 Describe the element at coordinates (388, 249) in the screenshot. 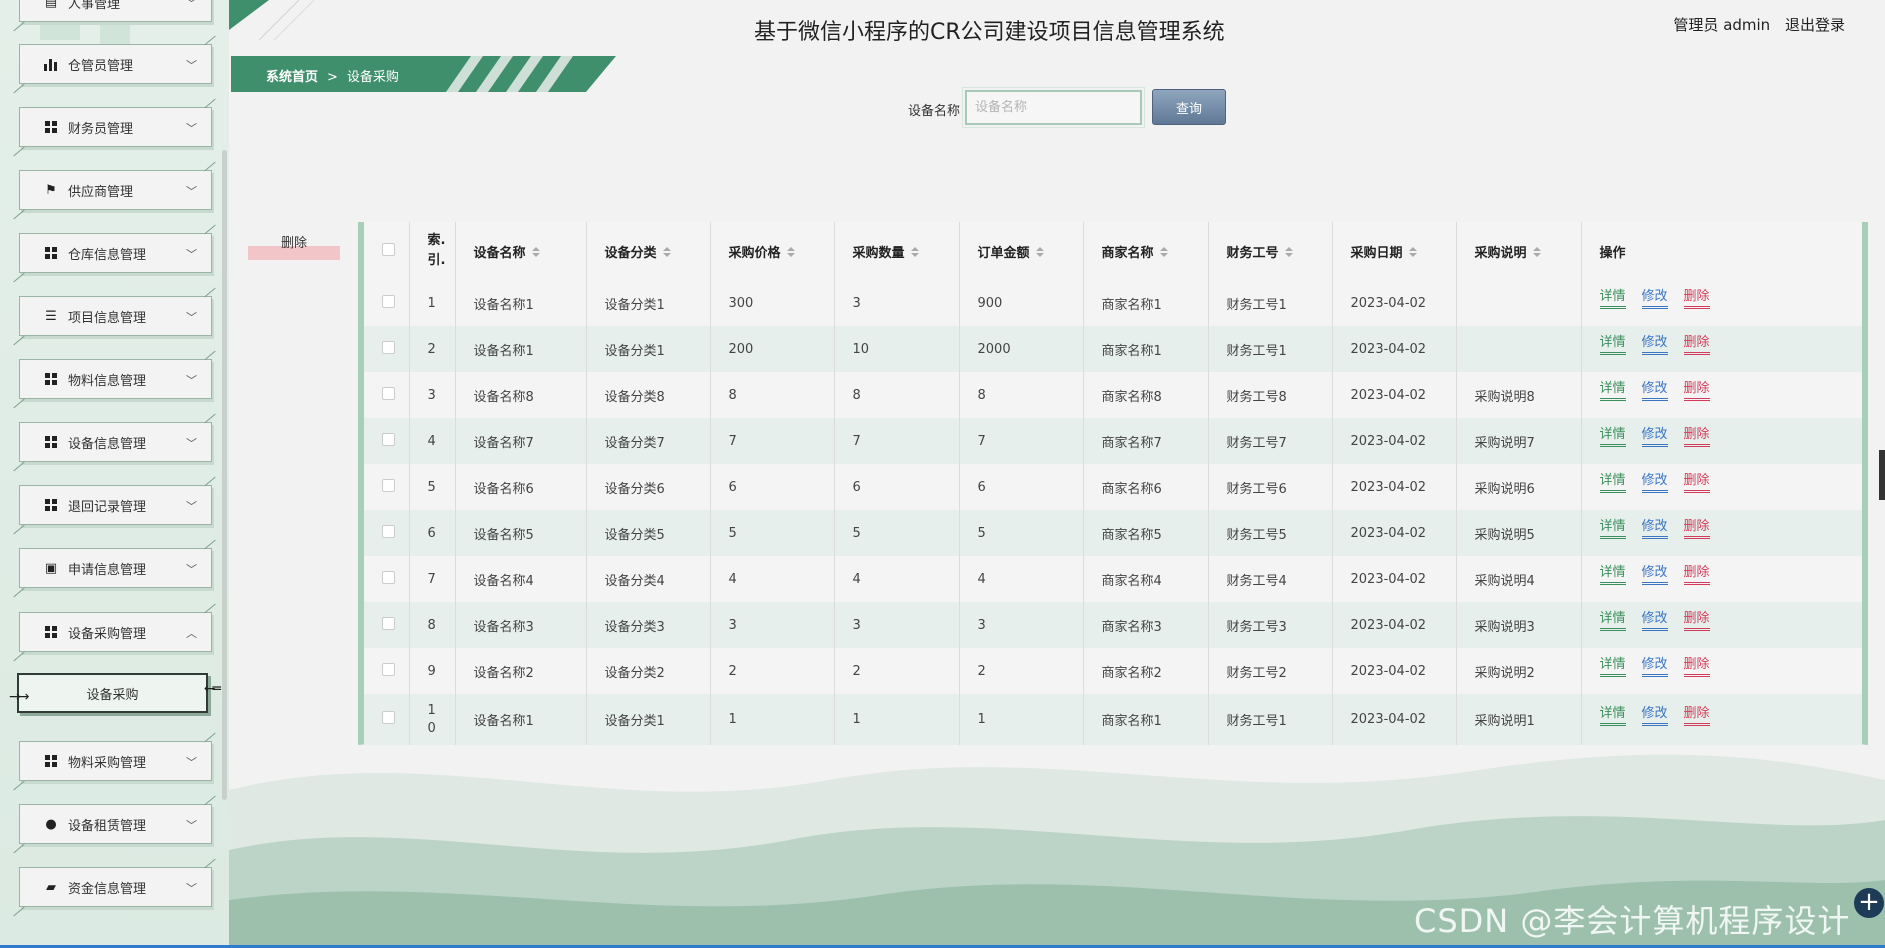

I see `select-all-checkbox` at that location.